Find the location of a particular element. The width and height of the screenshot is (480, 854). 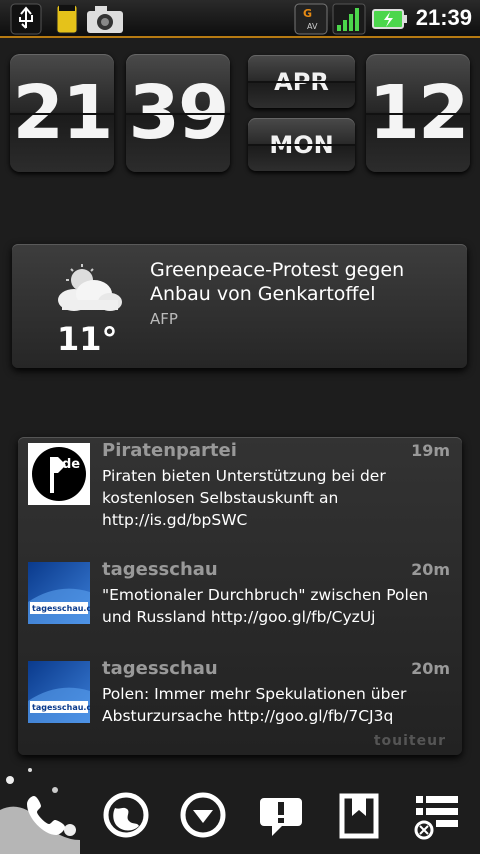

download-icon is located at coordinates (203, 815).